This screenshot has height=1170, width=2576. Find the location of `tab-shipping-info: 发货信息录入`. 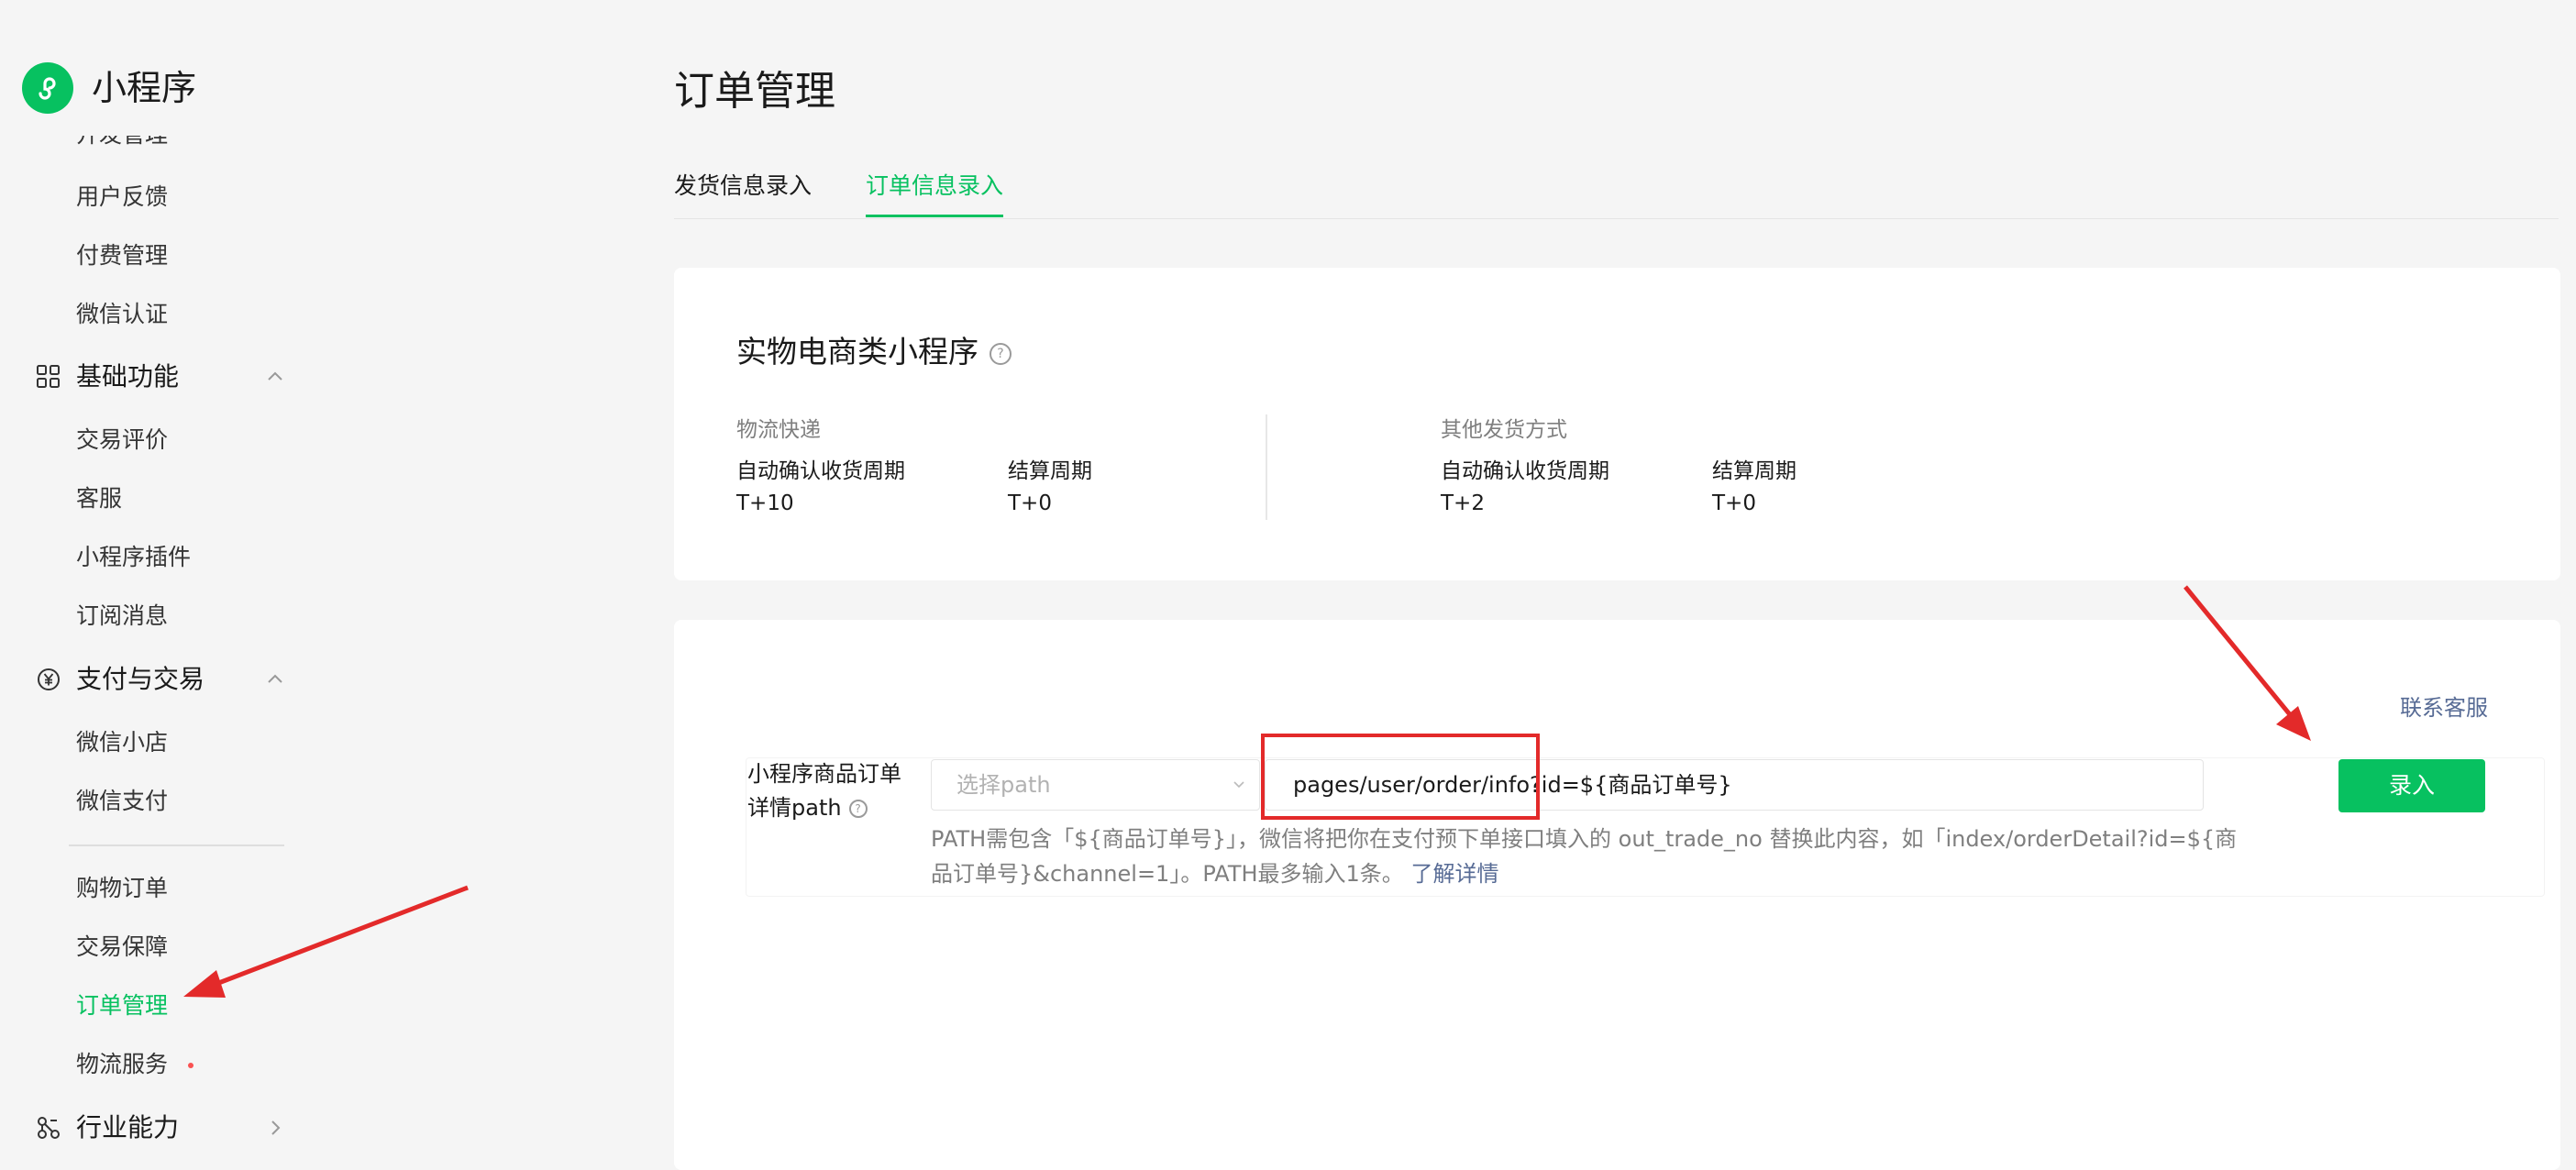

tab-shipping-info: 发货信息录入 is located at coordinates (743, 186).